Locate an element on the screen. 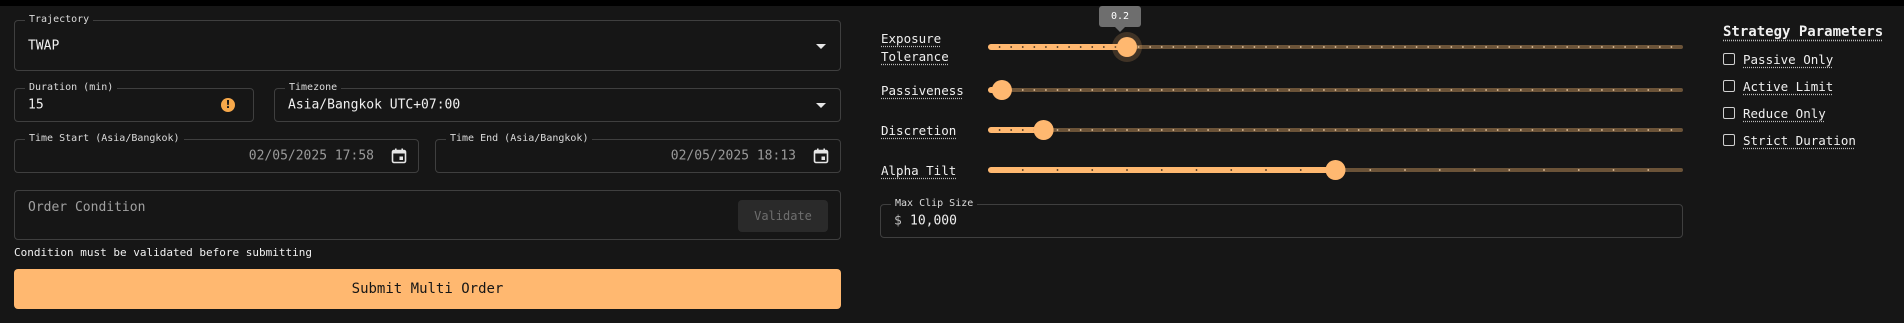 This screenshot has width=1904, height=323. max-clip-size-input: Max Clip Size $ 10,000 is located at coordinates (1281, 217).